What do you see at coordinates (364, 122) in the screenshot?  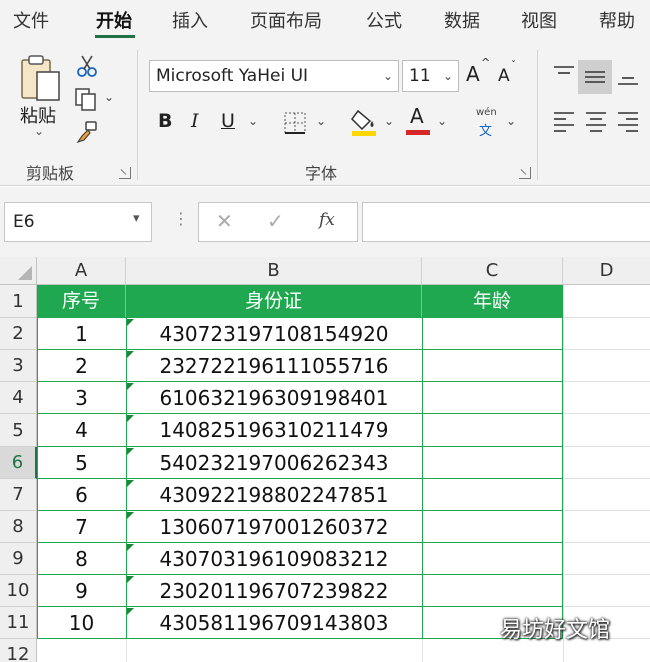 I see `fill-color-icon` at bounding box center [364, 122].